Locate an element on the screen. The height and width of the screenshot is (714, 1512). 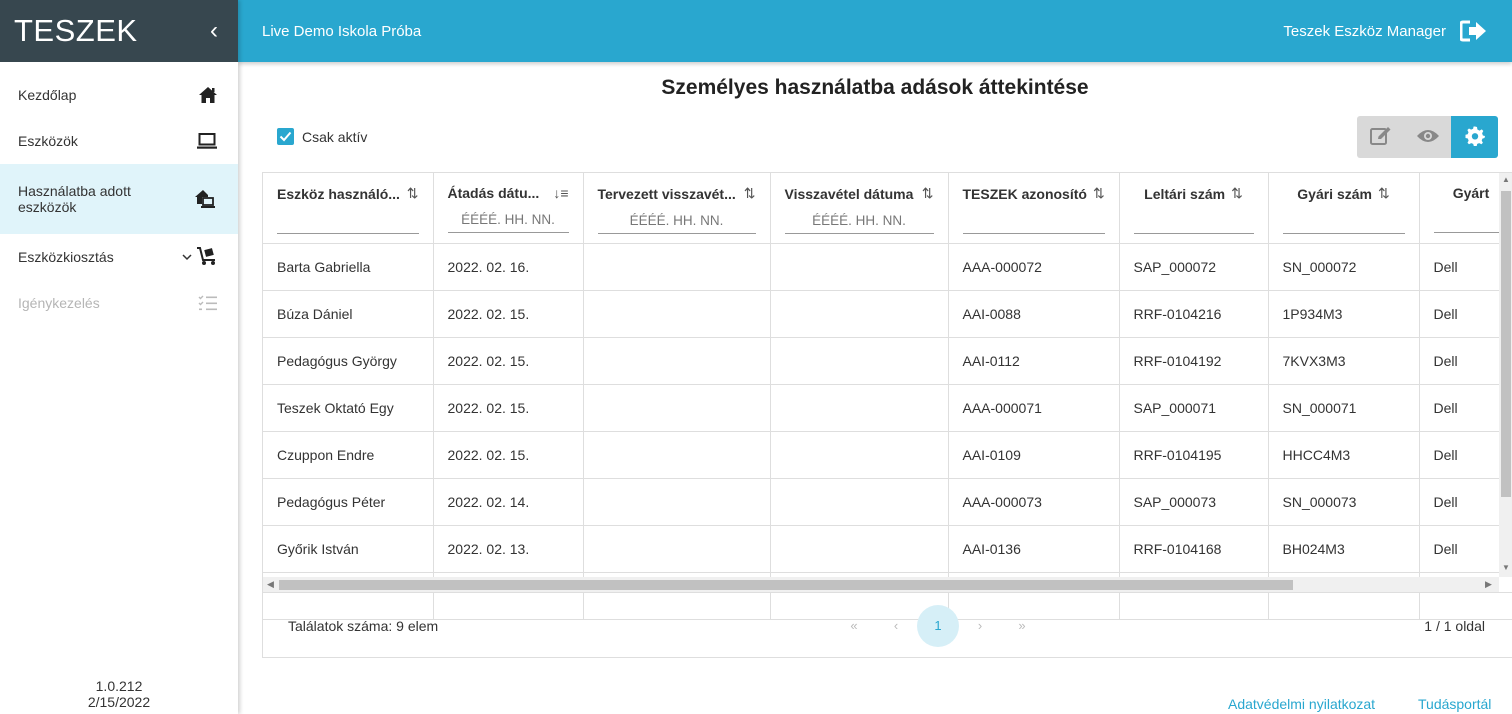
scroll-right-icon: ▶ is located at coordinates (1488, 584).